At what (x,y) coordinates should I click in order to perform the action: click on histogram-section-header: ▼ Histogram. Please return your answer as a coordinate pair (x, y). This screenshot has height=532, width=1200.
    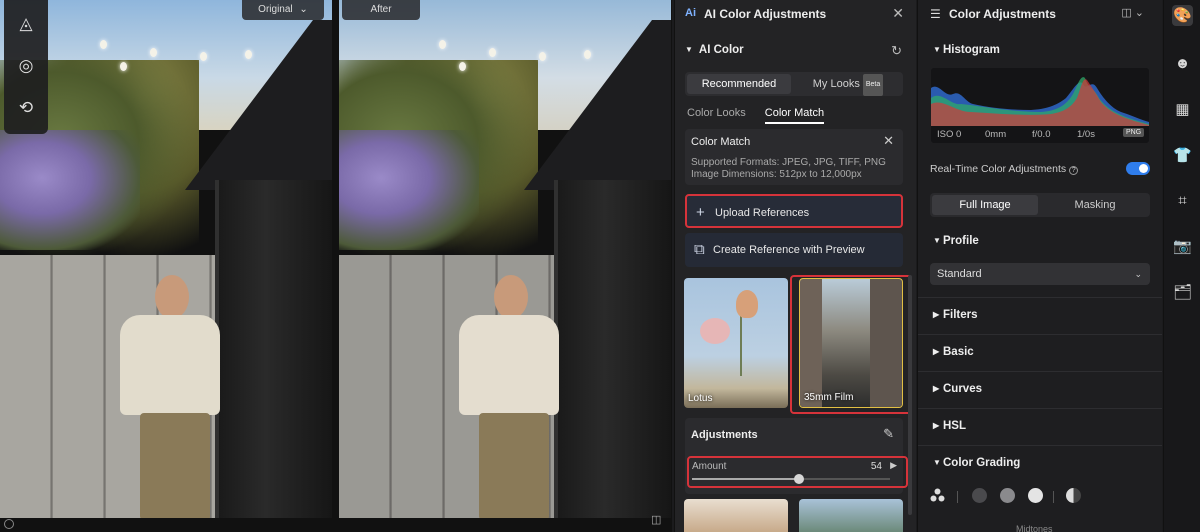
    Looking at the image, I should click on (966, 50).